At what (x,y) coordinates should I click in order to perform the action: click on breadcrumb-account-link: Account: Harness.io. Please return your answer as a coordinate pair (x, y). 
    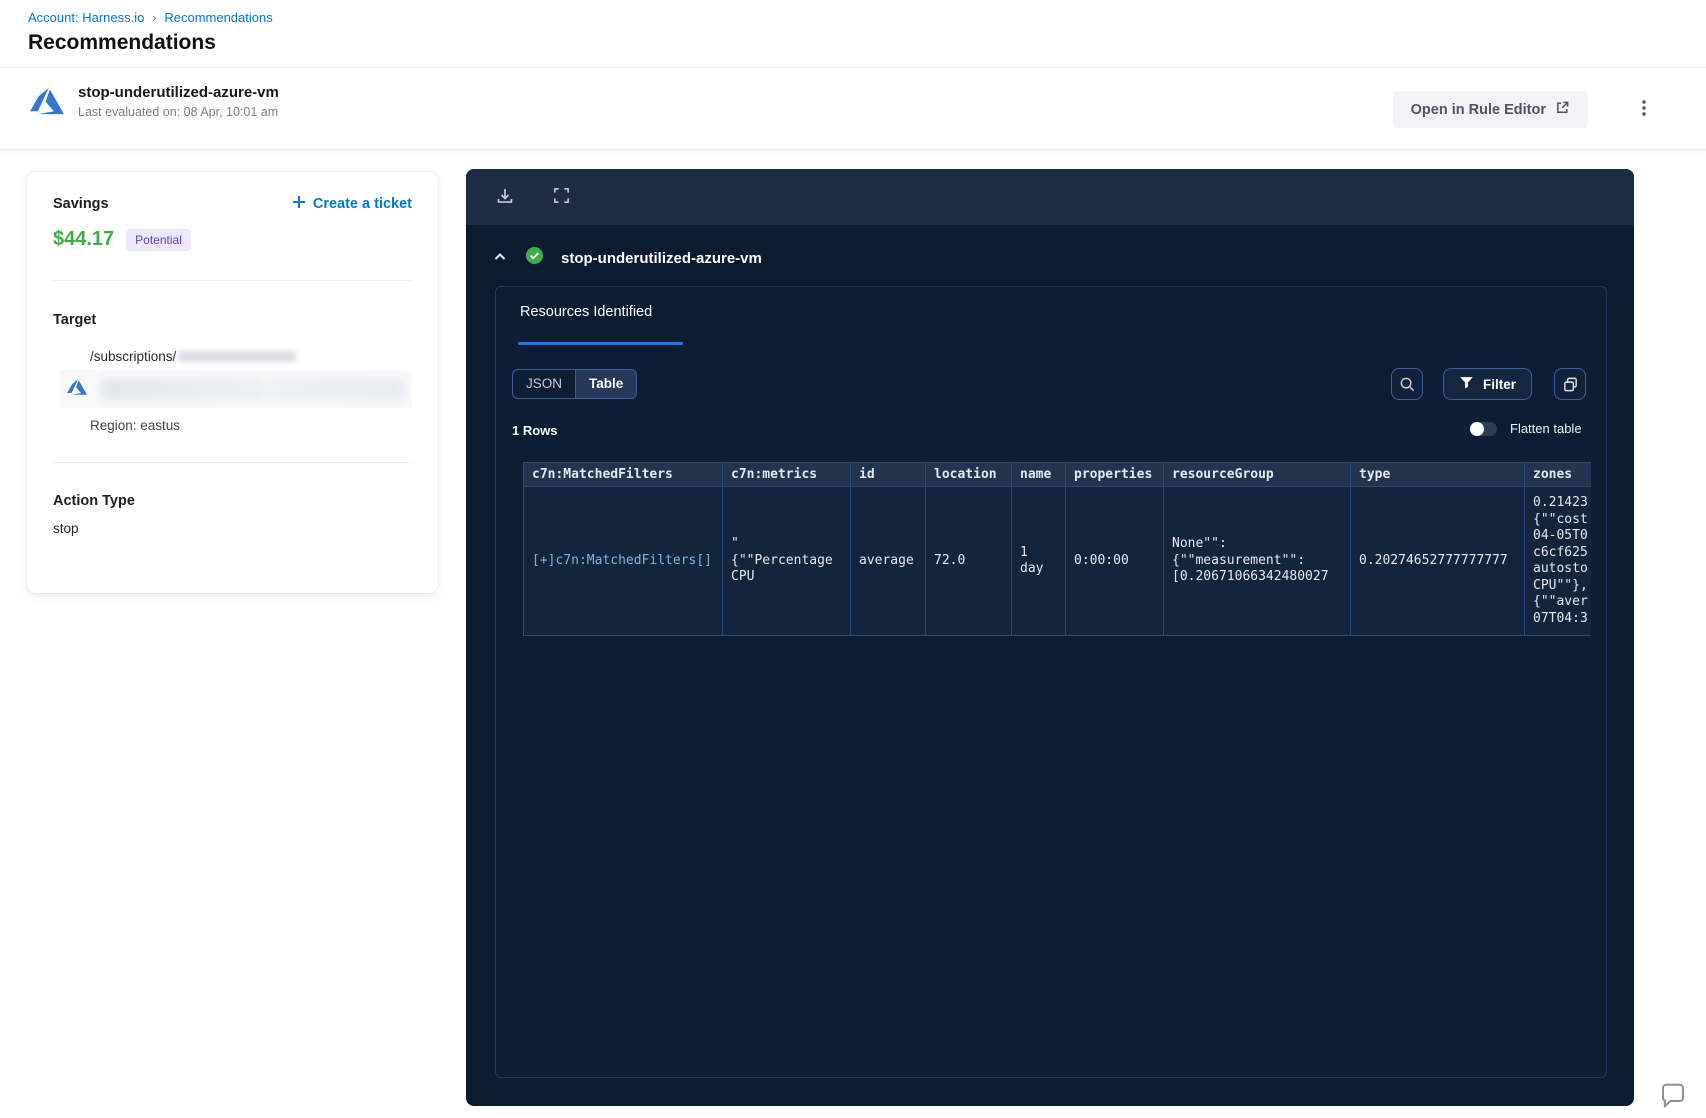
    Looking at the image, I should click on (86, 17).